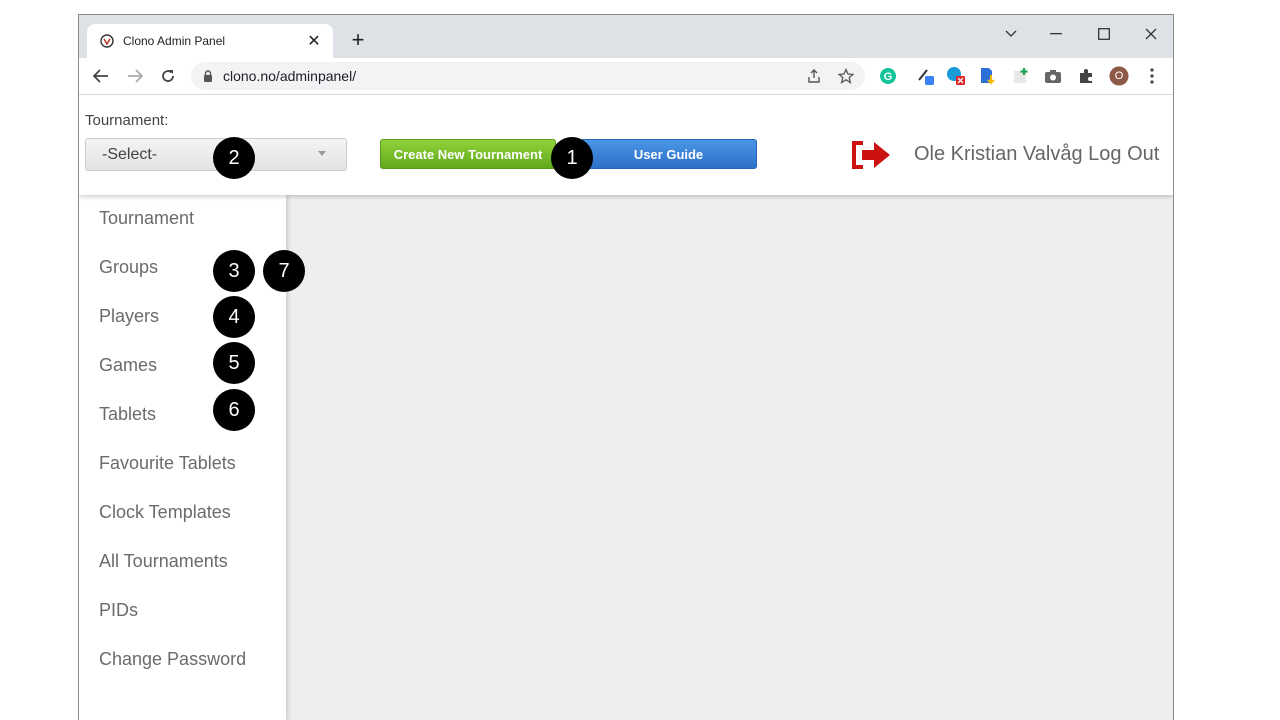 This screenshot has width=1280, height=720. Describe the element at coordinates (956, 76) in the screenshot. I see `blocked-extension-icon` at that location.